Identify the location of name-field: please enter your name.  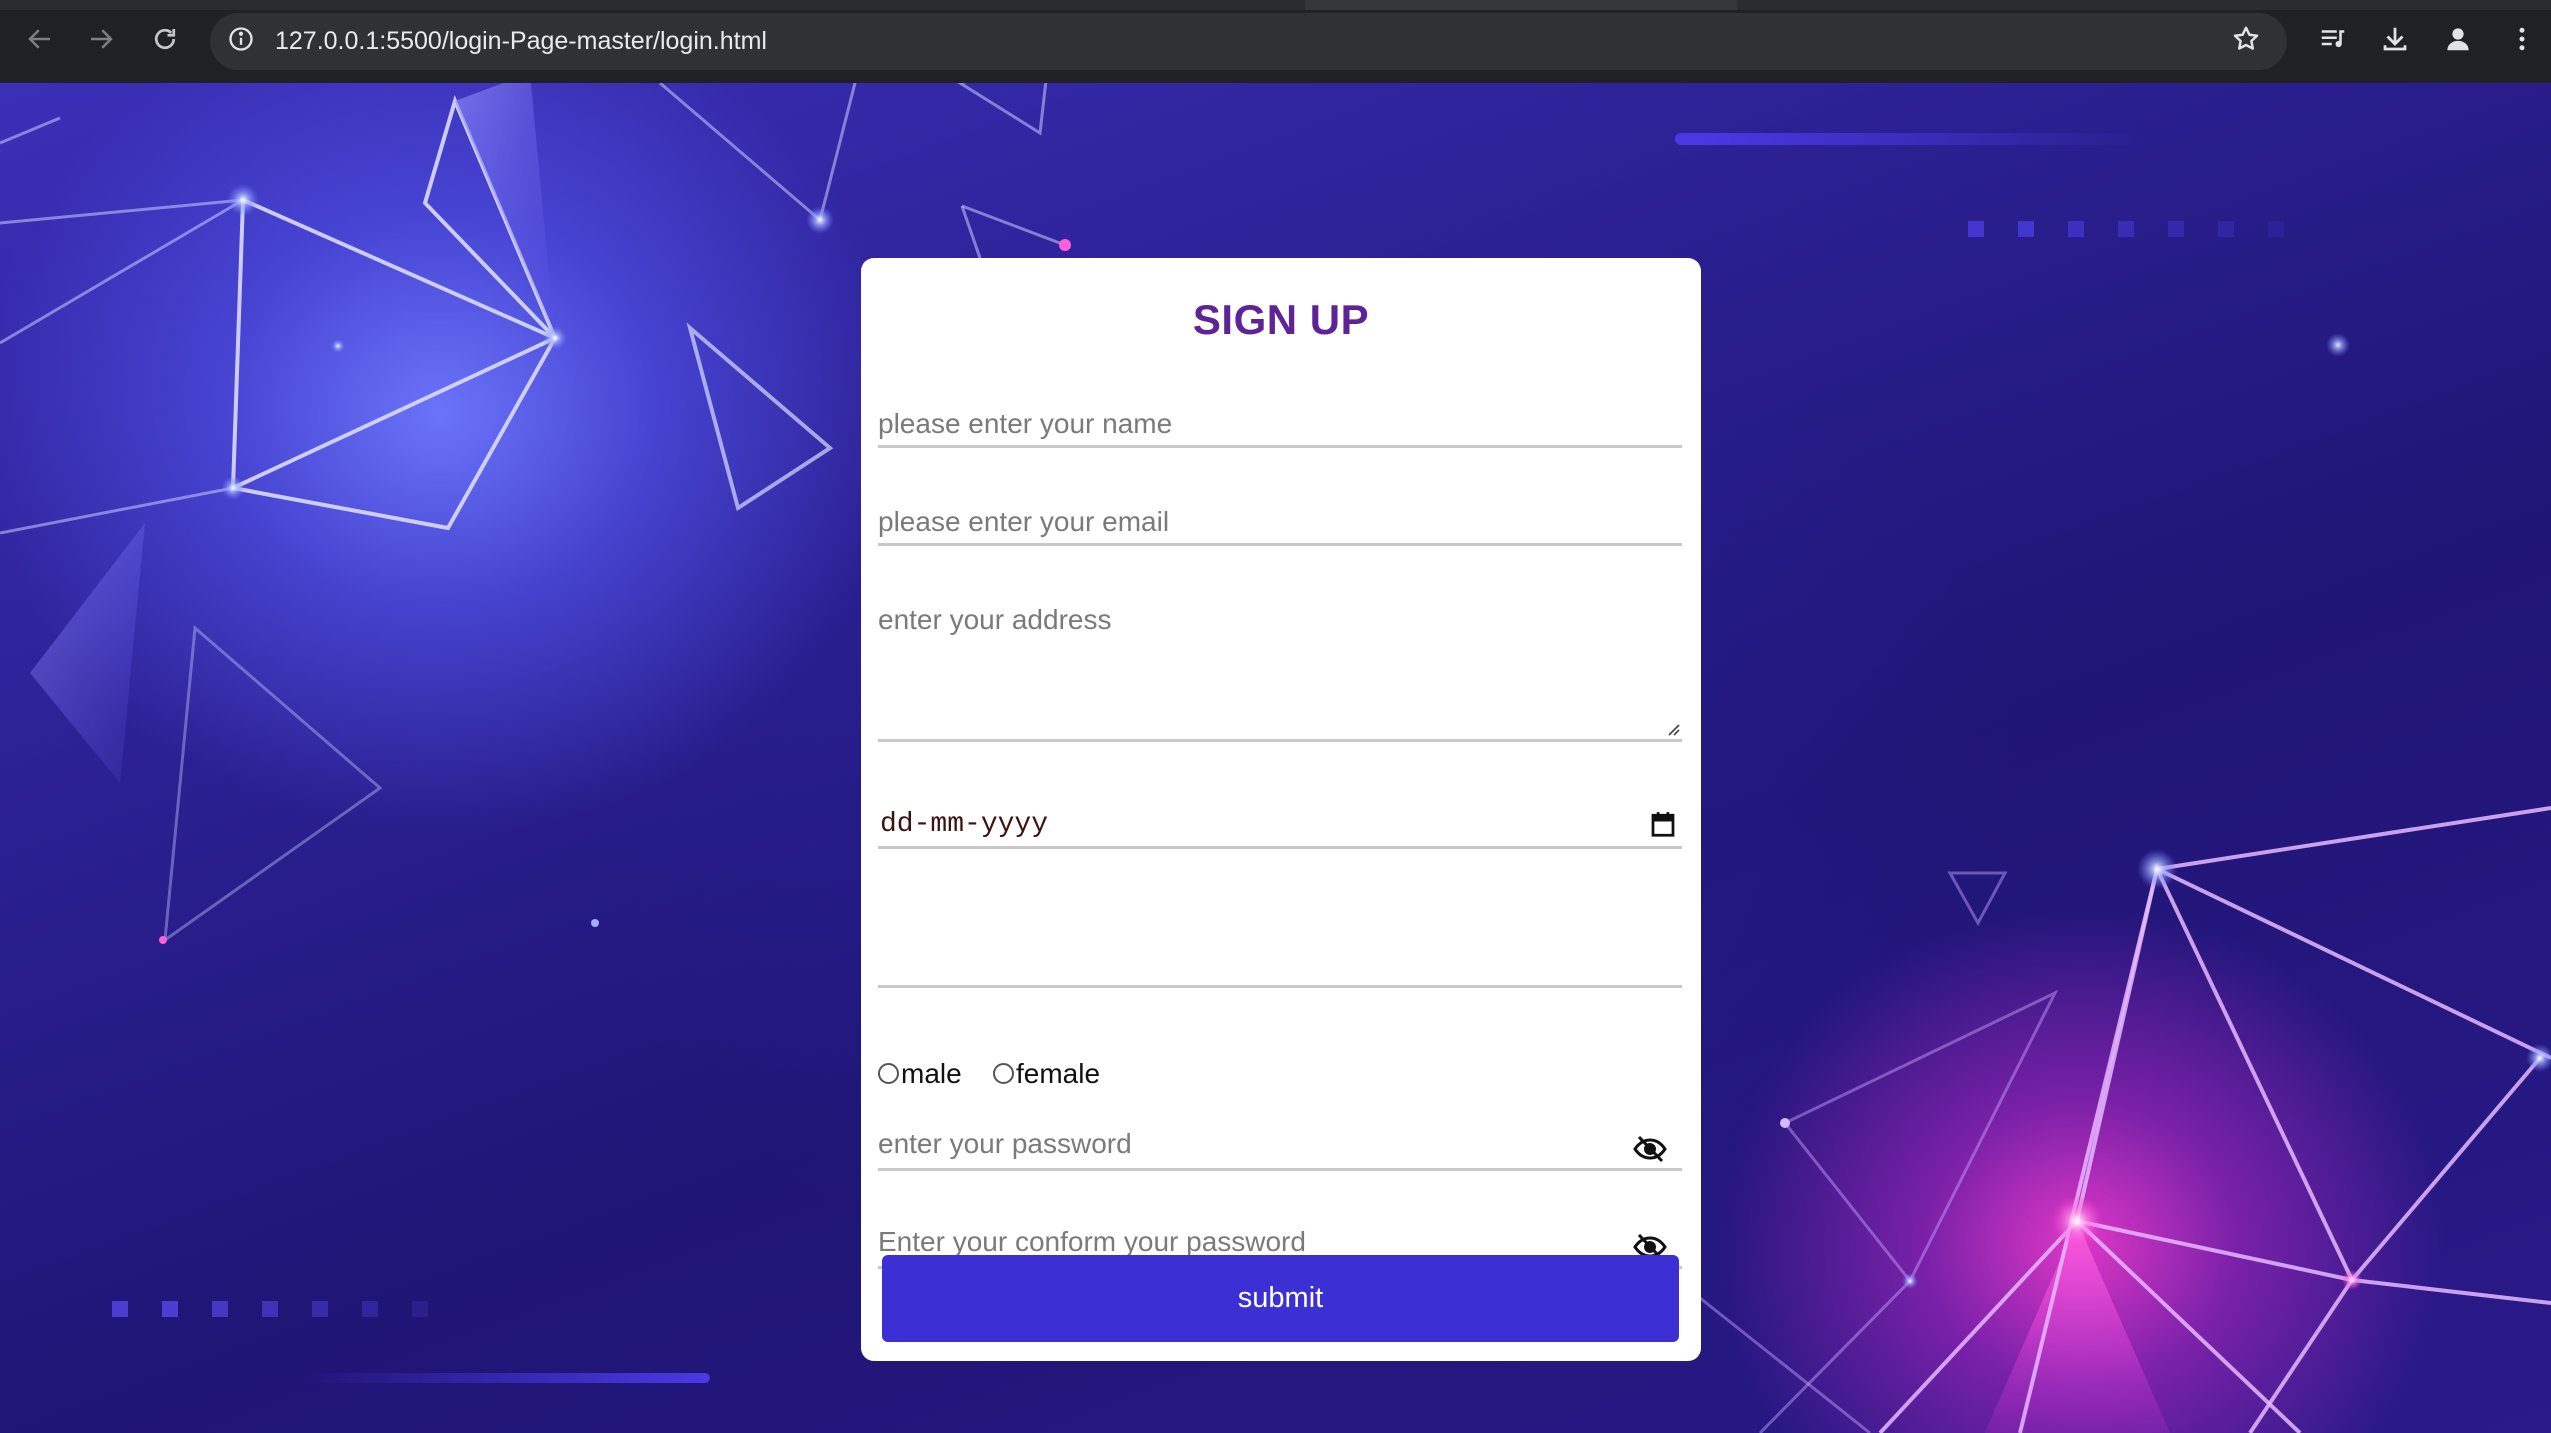
(1280, 427).